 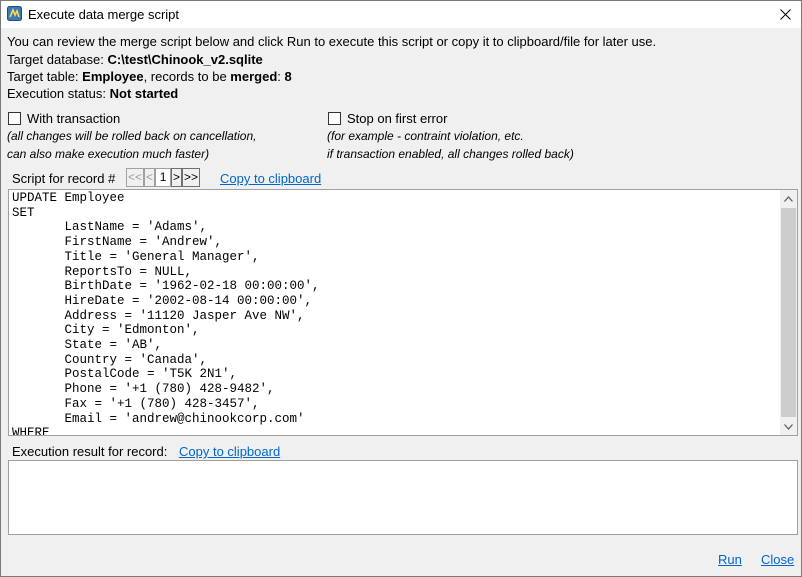 What do you see at coordinates (136, 256) in the screenshot?
I see `script-line: Title = 'General Manager',` at bounding box center [136, 256].